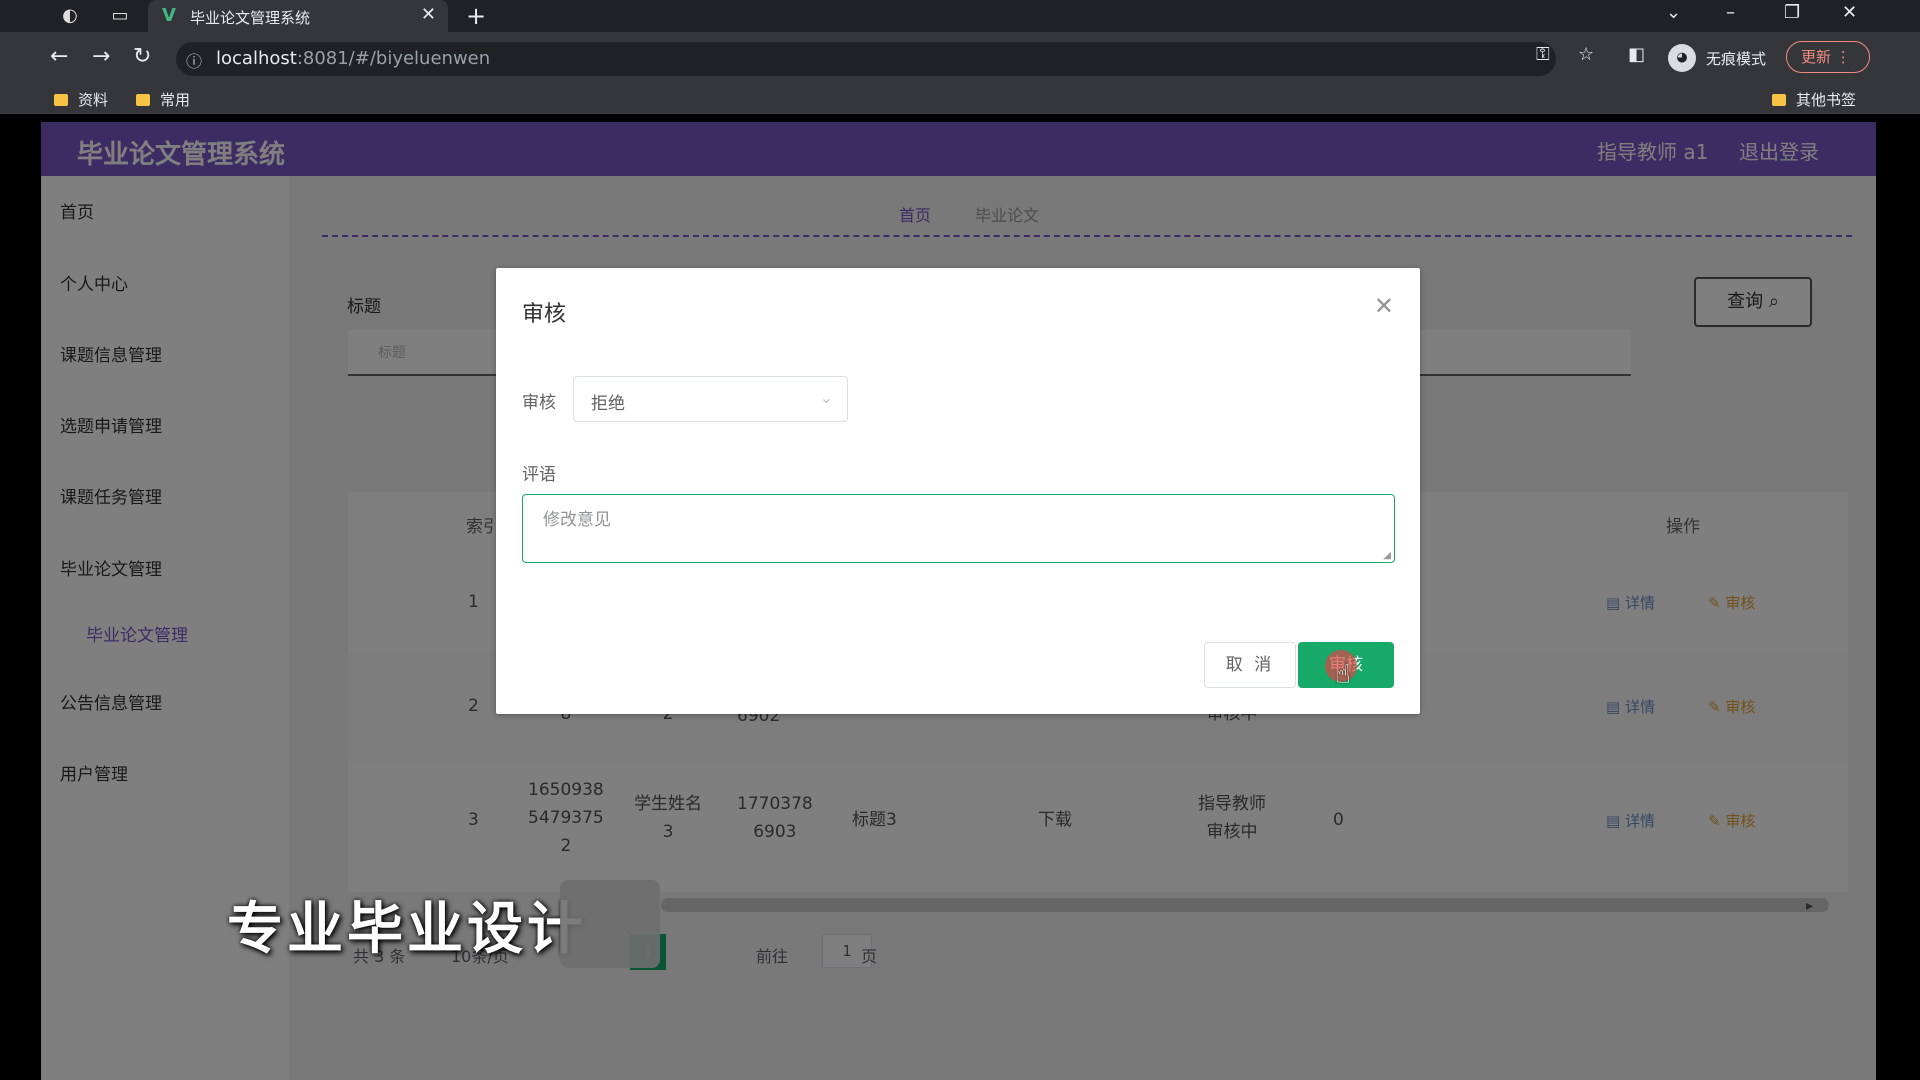 The height and width of the screenshot is (1080, 1920). I want to click on window-close-icon: ✕, so click(1849, 12).